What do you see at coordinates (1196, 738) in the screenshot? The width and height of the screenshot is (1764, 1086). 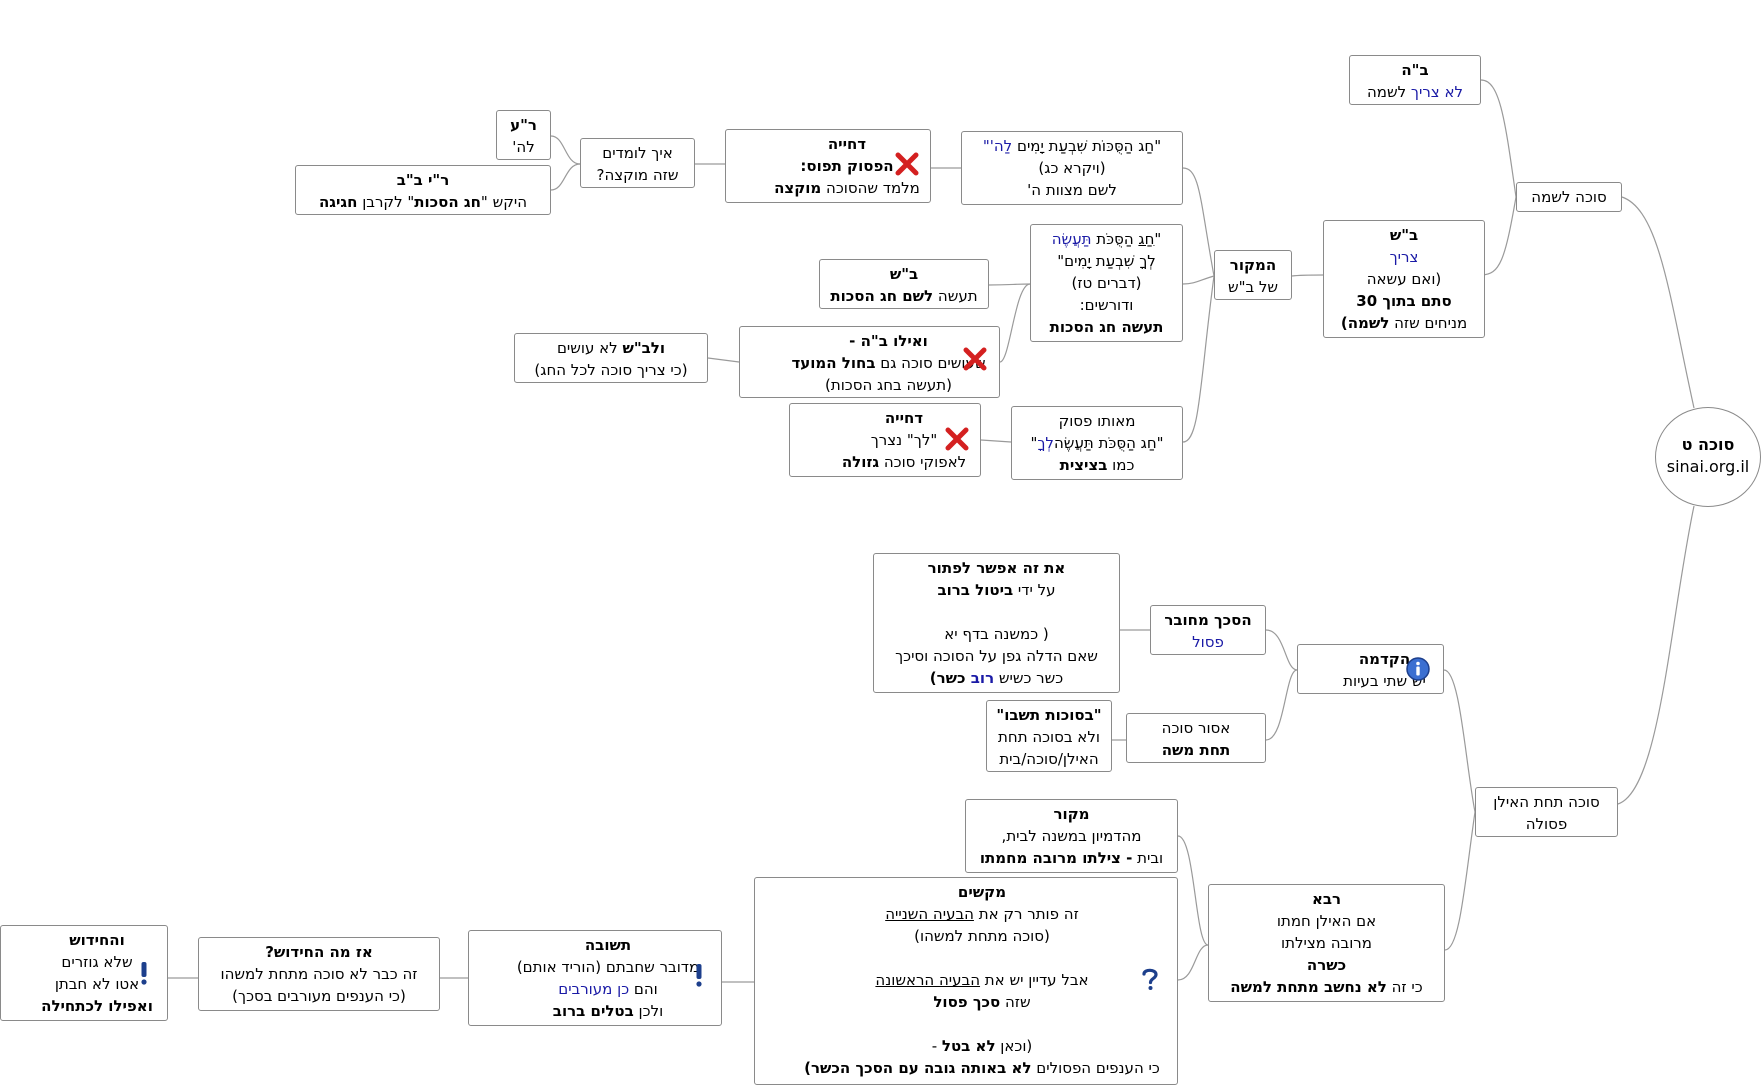 I see `node-asur: אסור סוכה תחת משה` at bounding box center [1196, 738].